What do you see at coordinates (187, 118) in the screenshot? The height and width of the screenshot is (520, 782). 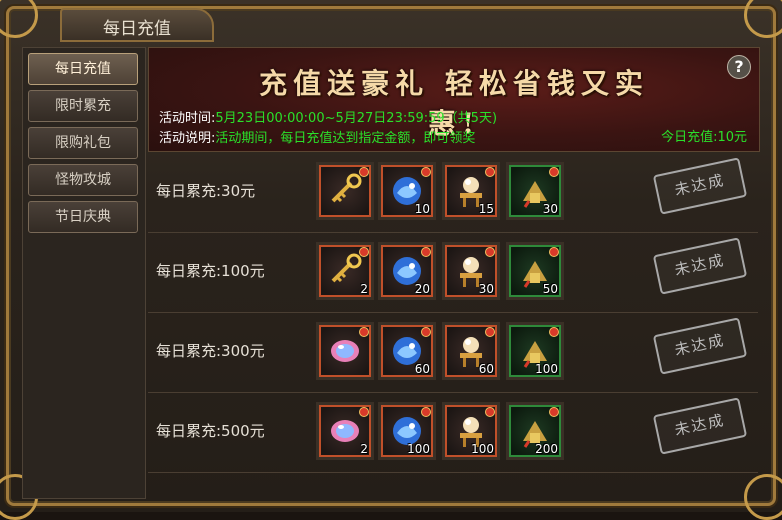 I see `event-time-label: 活动时间:` at bounding box center [187, 118].